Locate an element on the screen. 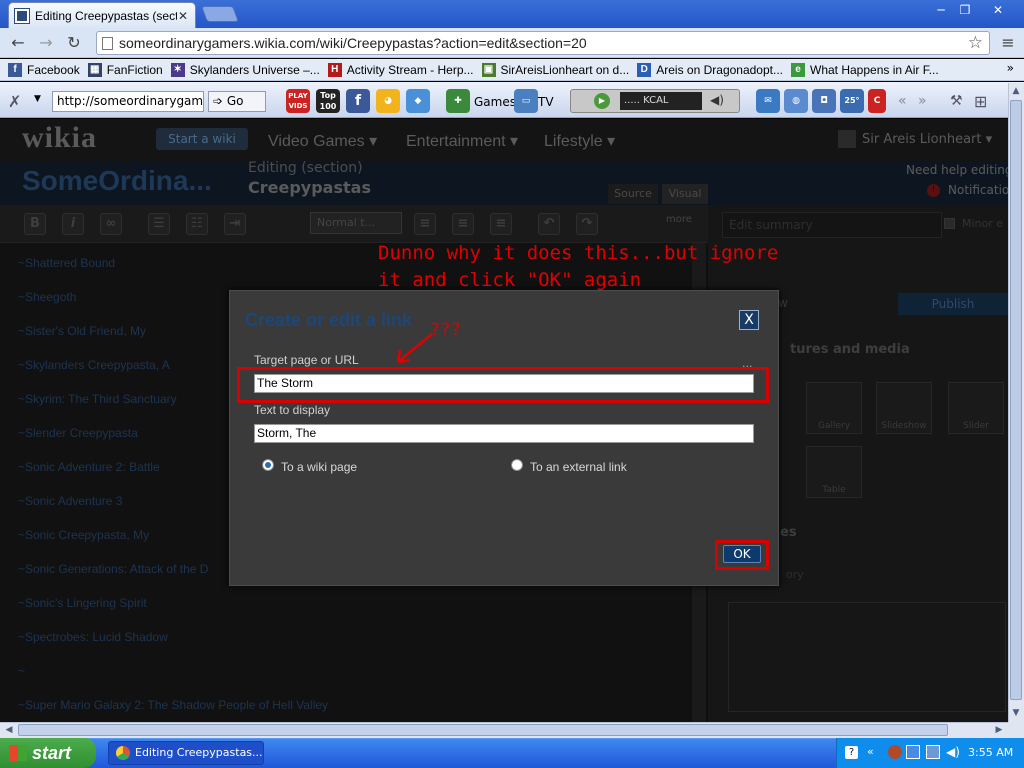 This screenshot has height=768, width=1024. scroll-down-icon: ▼ is located at coordinates (1016, 713).